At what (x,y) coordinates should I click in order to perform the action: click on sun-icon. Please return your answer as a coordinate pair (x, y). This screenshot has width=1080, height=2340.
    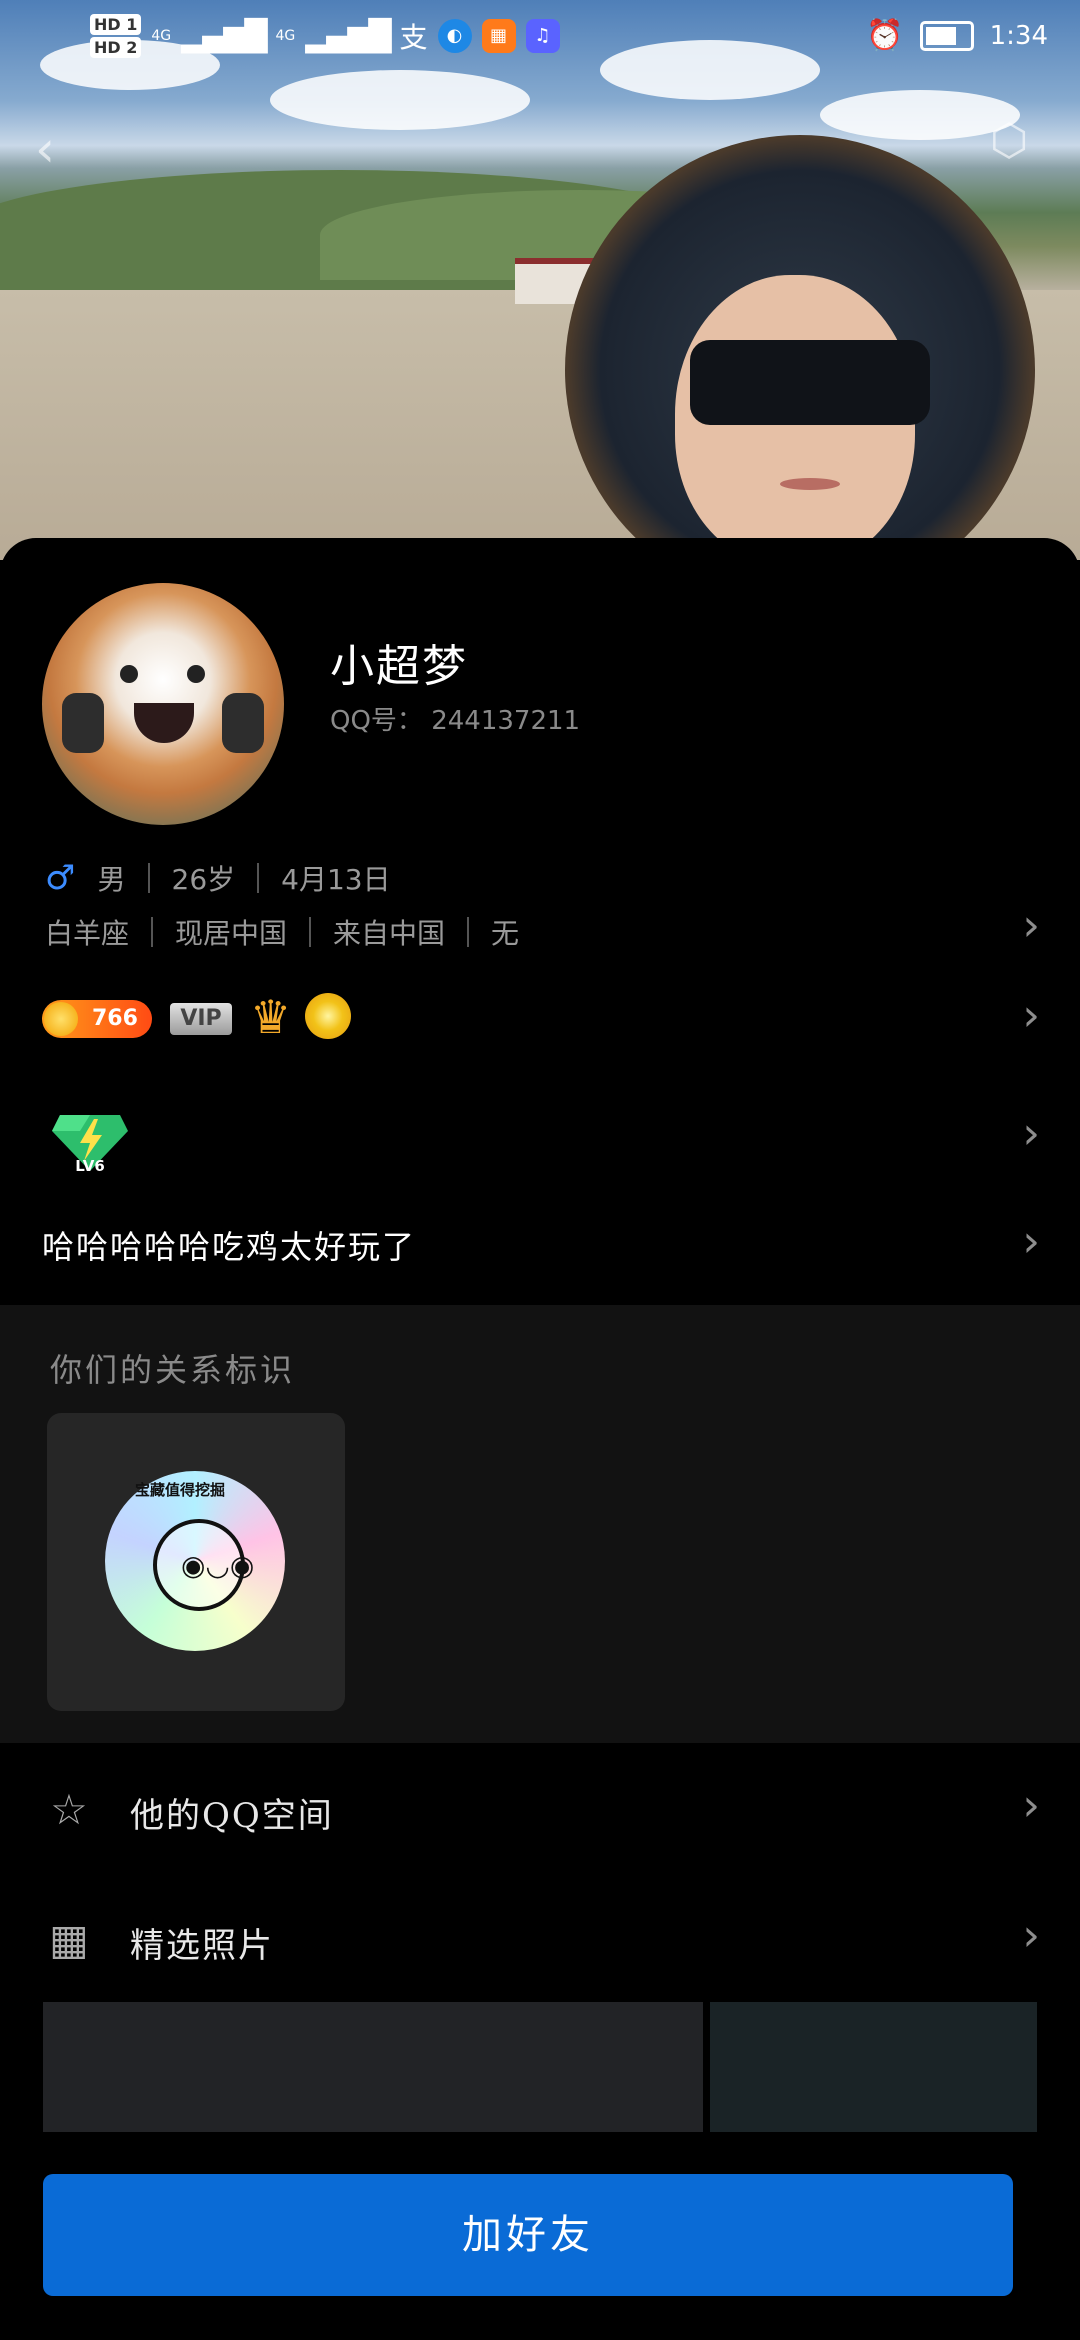
    Looking at the image, I should click on (328, 1016).